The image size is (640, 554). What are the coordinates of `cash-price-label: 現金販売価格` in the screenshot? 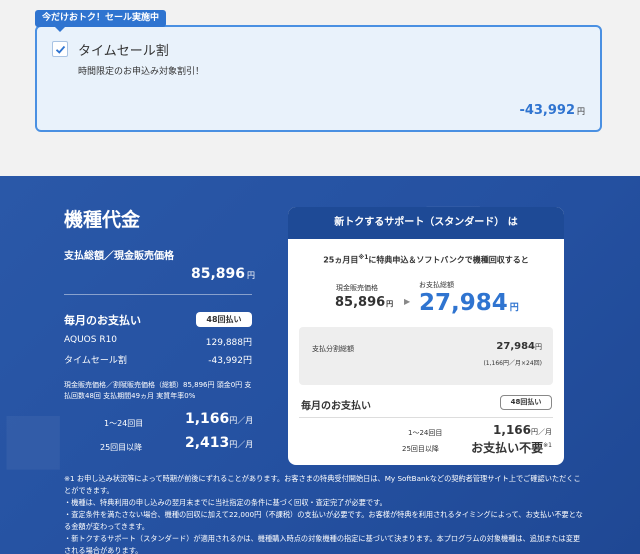 It's located at (357, 288).